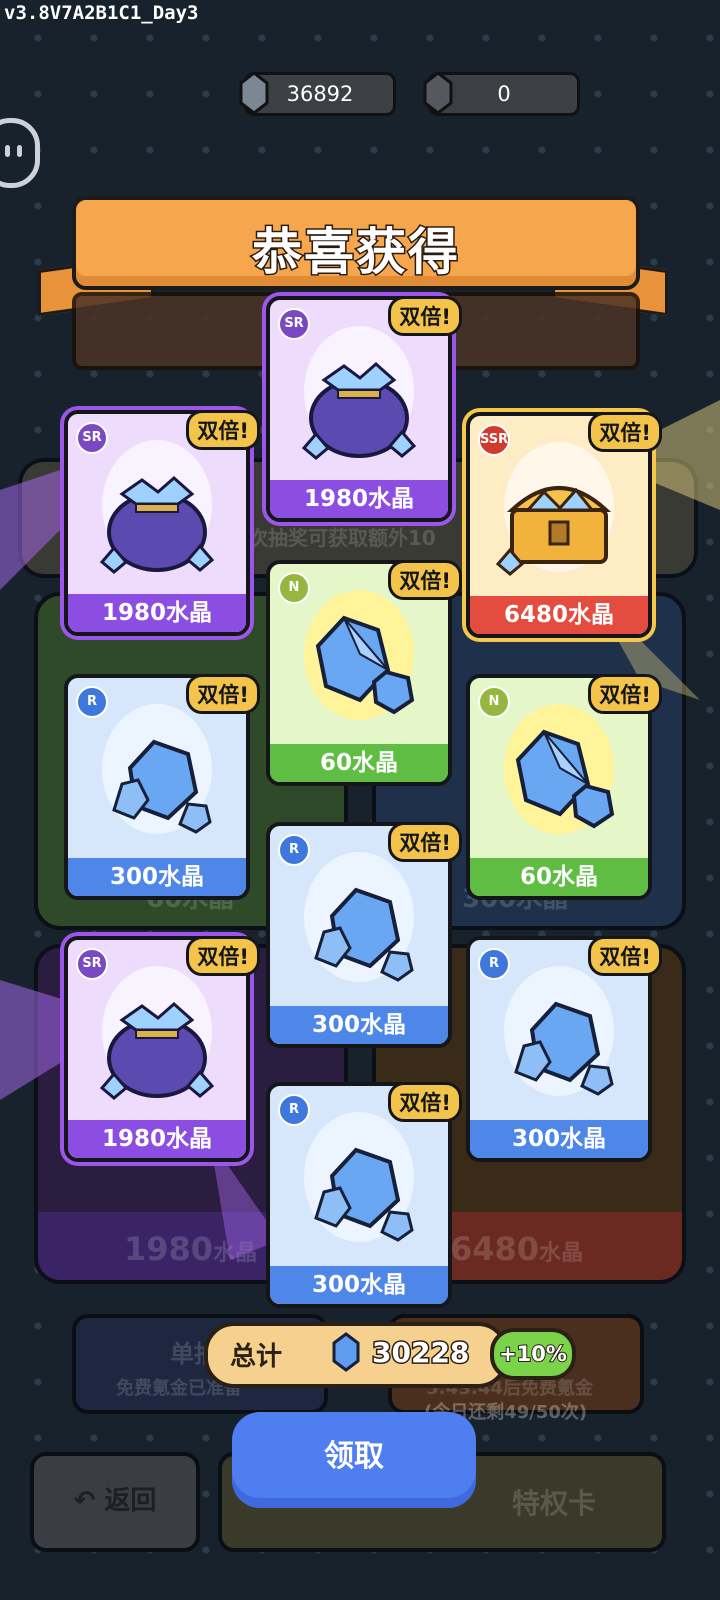 Image resolution: width=720 pixels, height=1600 pixels. I want to click on back-button: ↶ 返回, so click(115, 1502).